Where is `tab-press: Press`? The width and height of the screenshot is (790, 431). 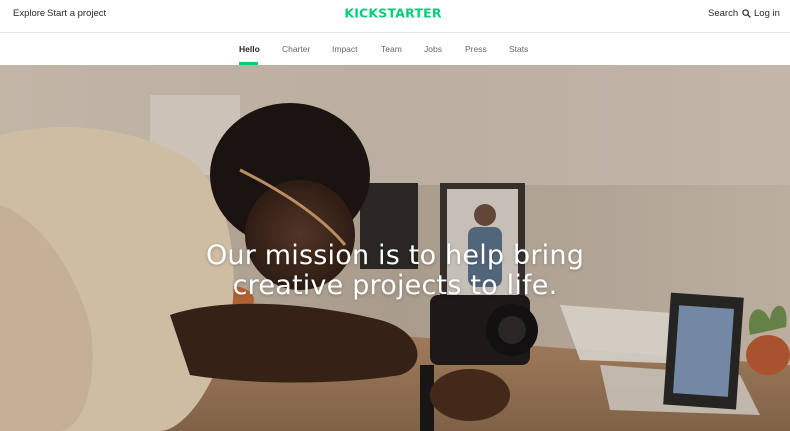
tab-press: Press is located at coordinates (476, 49).